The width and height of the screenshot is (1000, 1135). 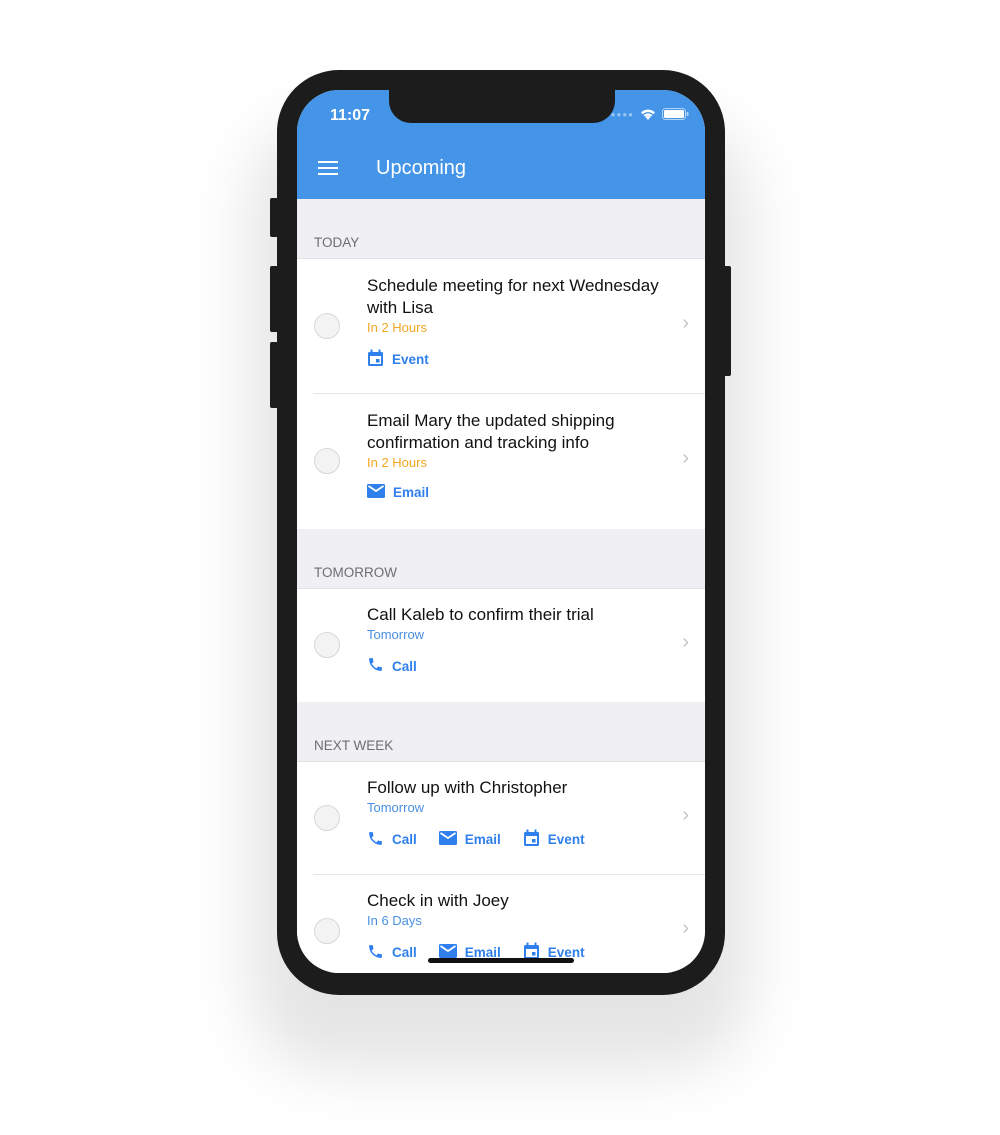 I want to click on status-time: 11:07, so click(x=350, y=115).